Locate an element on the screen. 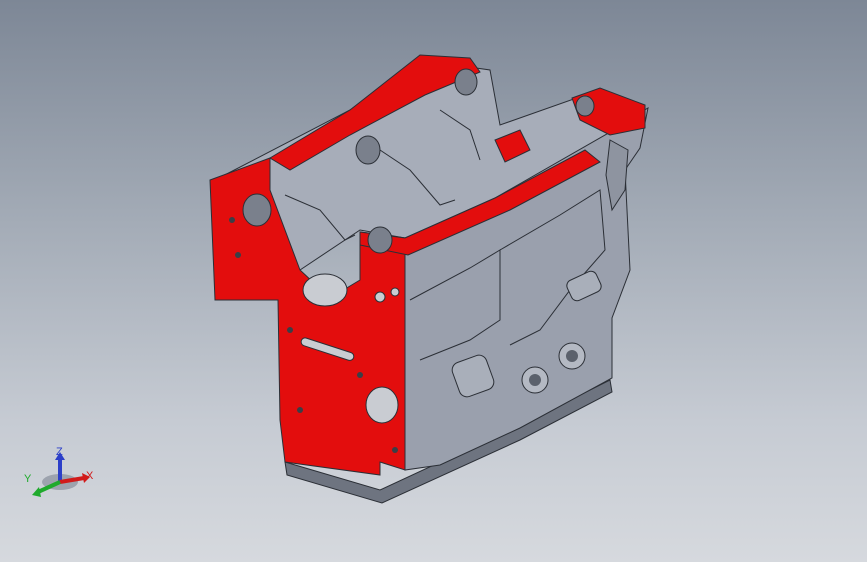  triad-y-label: Y is located at coordinates (28, 479).